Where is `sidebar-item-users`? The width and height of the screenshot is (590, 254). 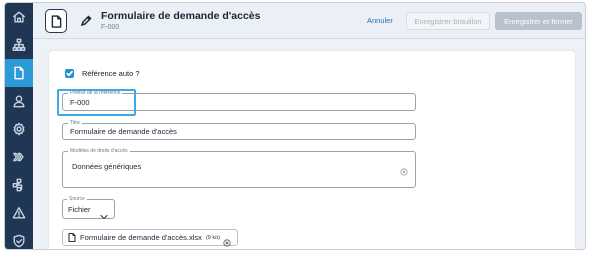
sidebar-item-users is located at coordinates (19, 101).